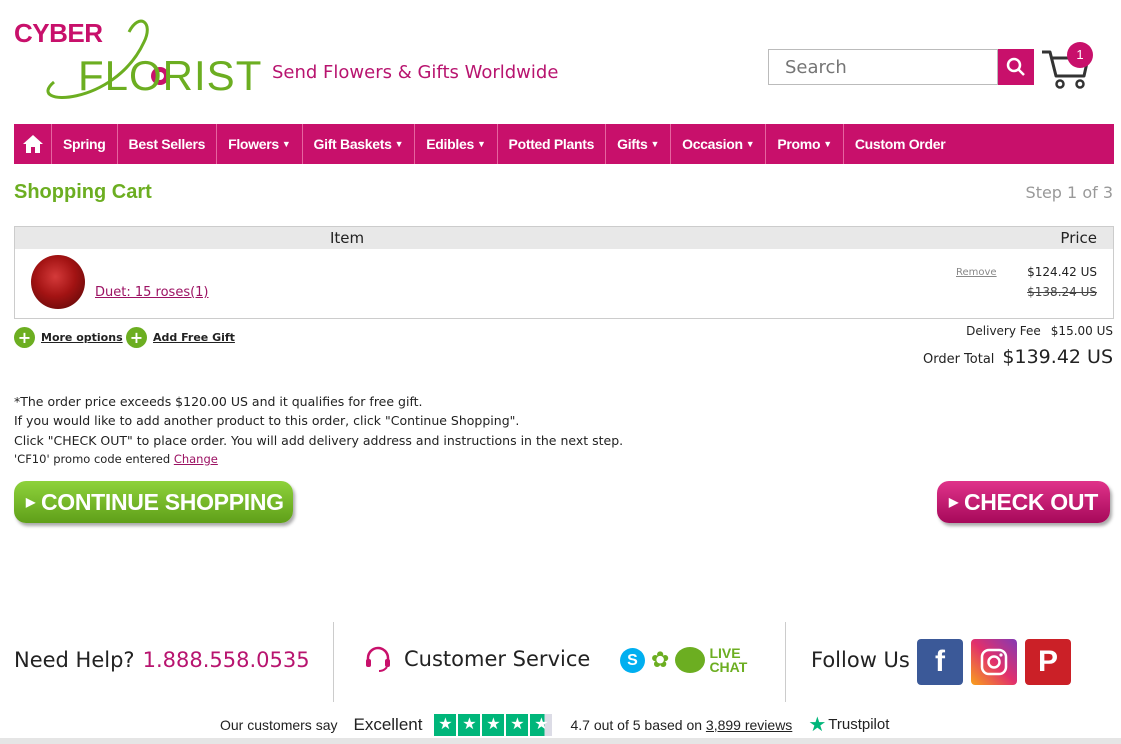 The width and height of the screenshot is (1121, 744). I want to click on cart-table-header: Item Price, so click(564, 238).